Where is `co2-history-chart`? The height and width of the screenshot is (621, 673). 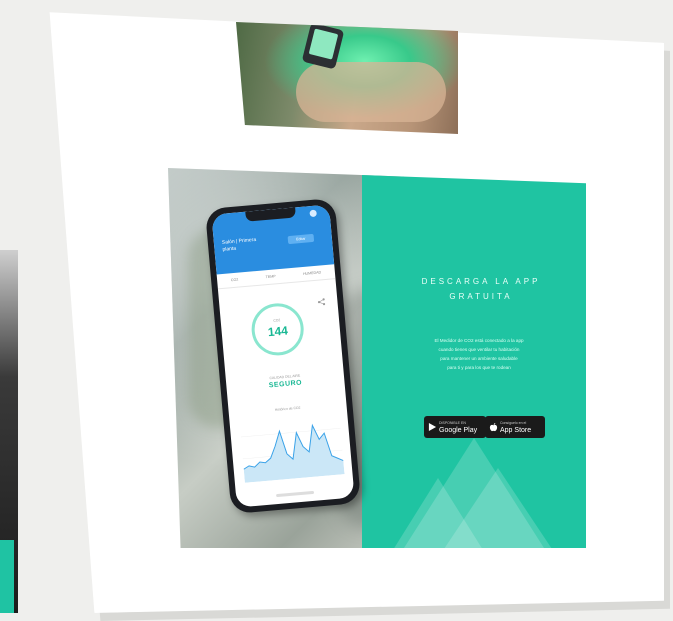 co2-history-chart is located at coordinates (292, 453).